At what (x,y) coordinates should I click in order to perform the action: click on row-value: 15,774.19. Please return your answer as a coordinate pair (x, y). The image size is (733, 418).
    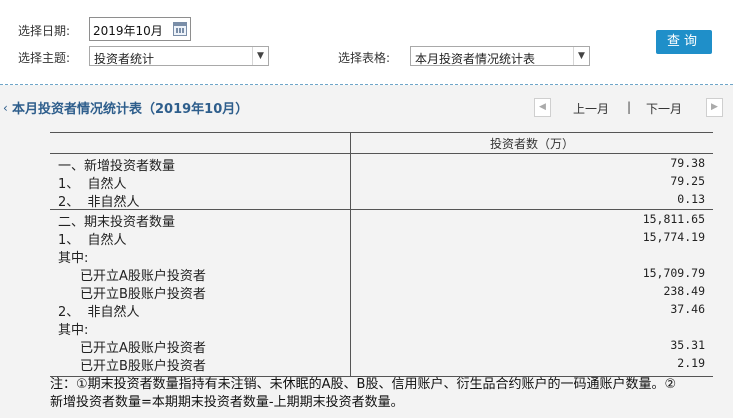
    Looking at the image, I should click on (673, 237).